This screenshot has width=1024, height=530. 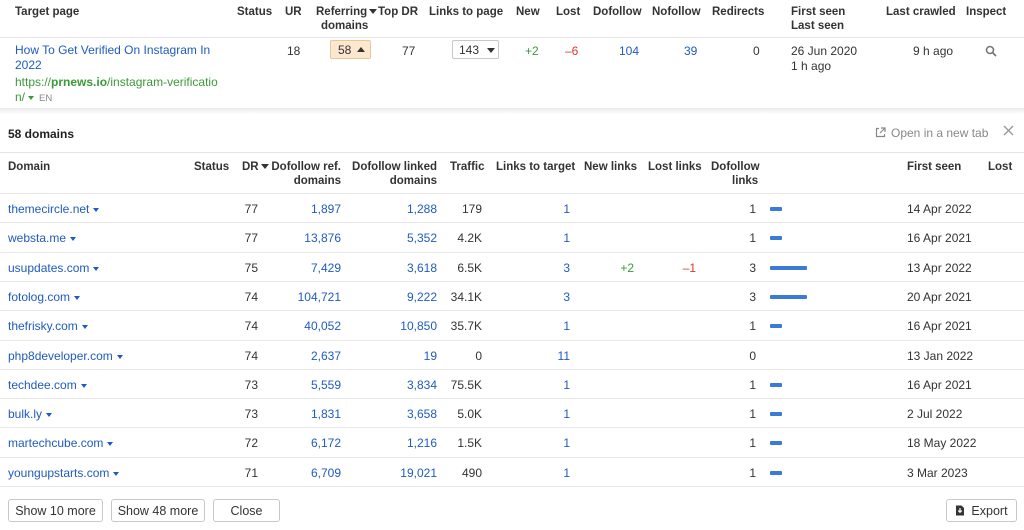 I want to click on domain-link: thefrisky.com, so click(x=48, y=326).